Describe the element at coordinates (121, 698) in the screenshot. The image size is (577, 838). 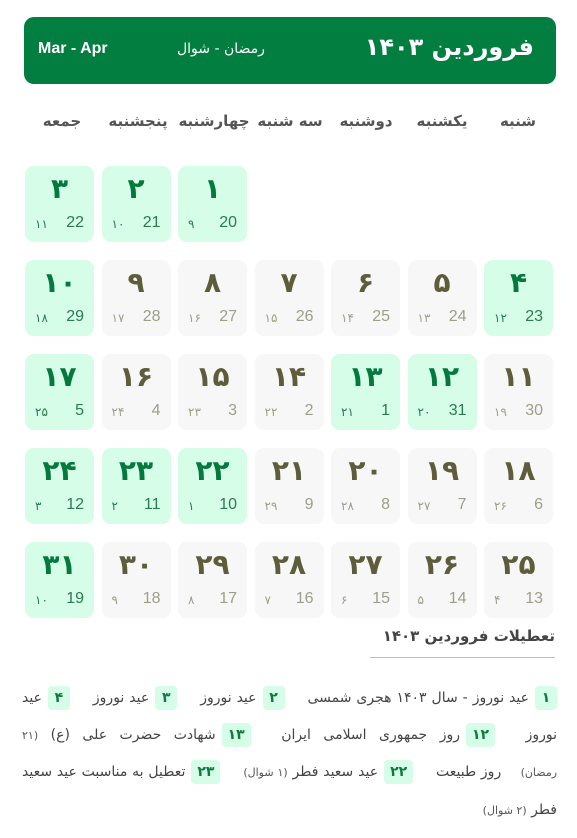
I see `holiday-text: عید نوروز` at that location.